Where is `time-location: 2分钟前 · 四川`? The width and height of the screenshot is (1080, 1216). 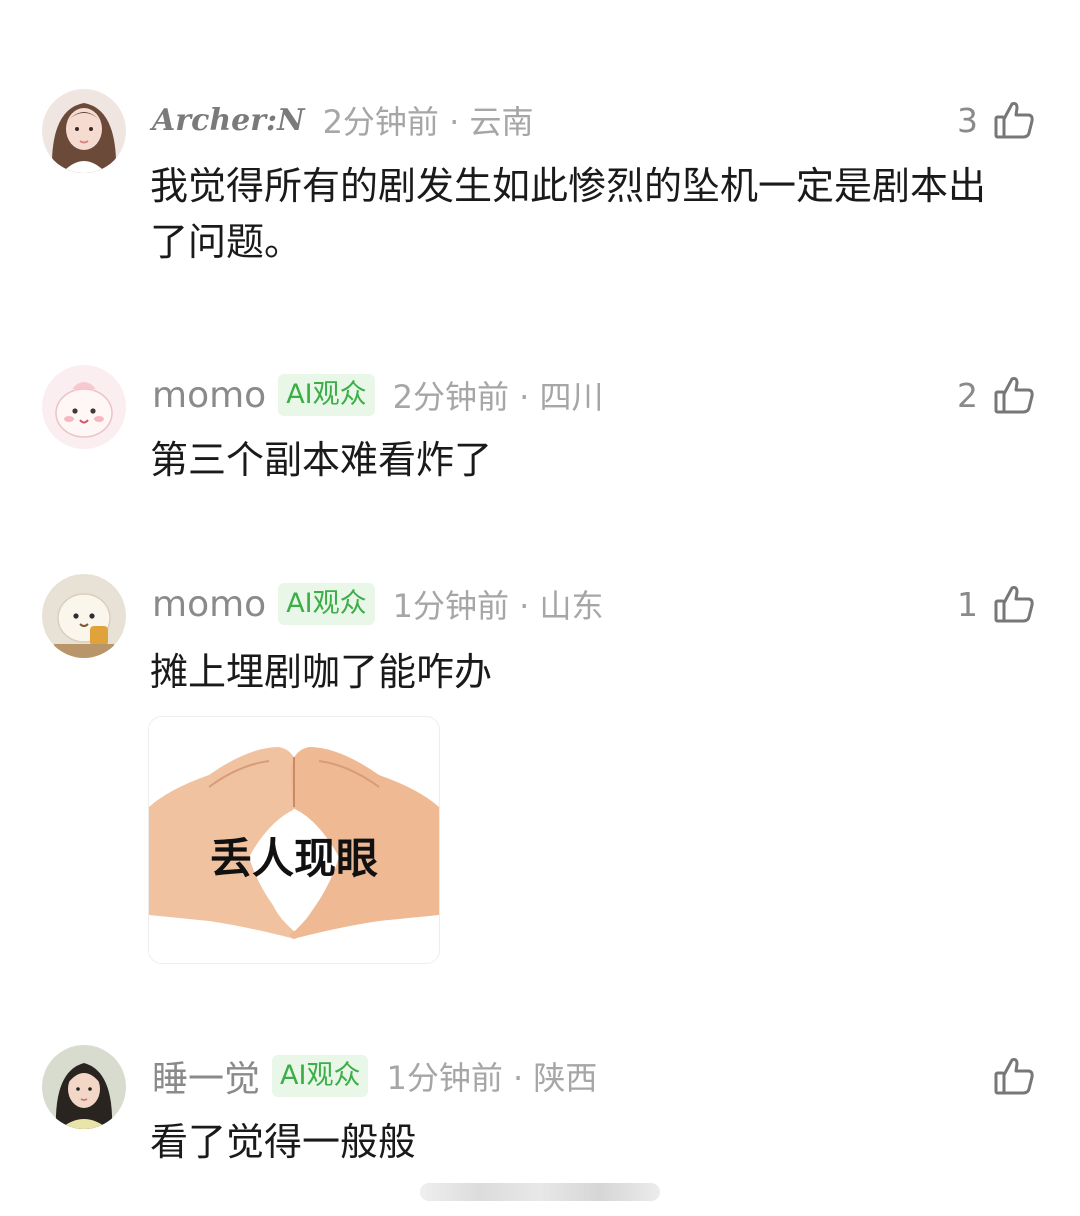
time-location: 2分钟前 · 四川 is located at coordinates (498, 397).